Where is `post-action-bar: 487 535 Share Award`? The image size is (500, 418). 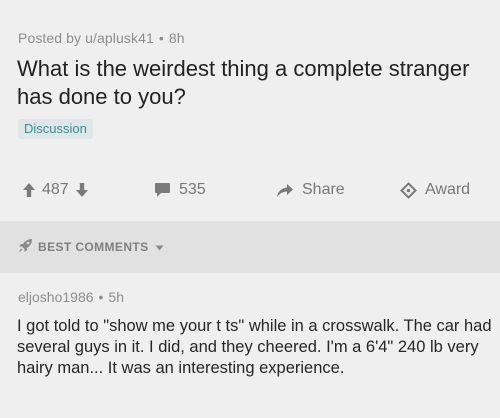 post-action-bar: 487 535 Share Award is located at coordinates (250, 190).